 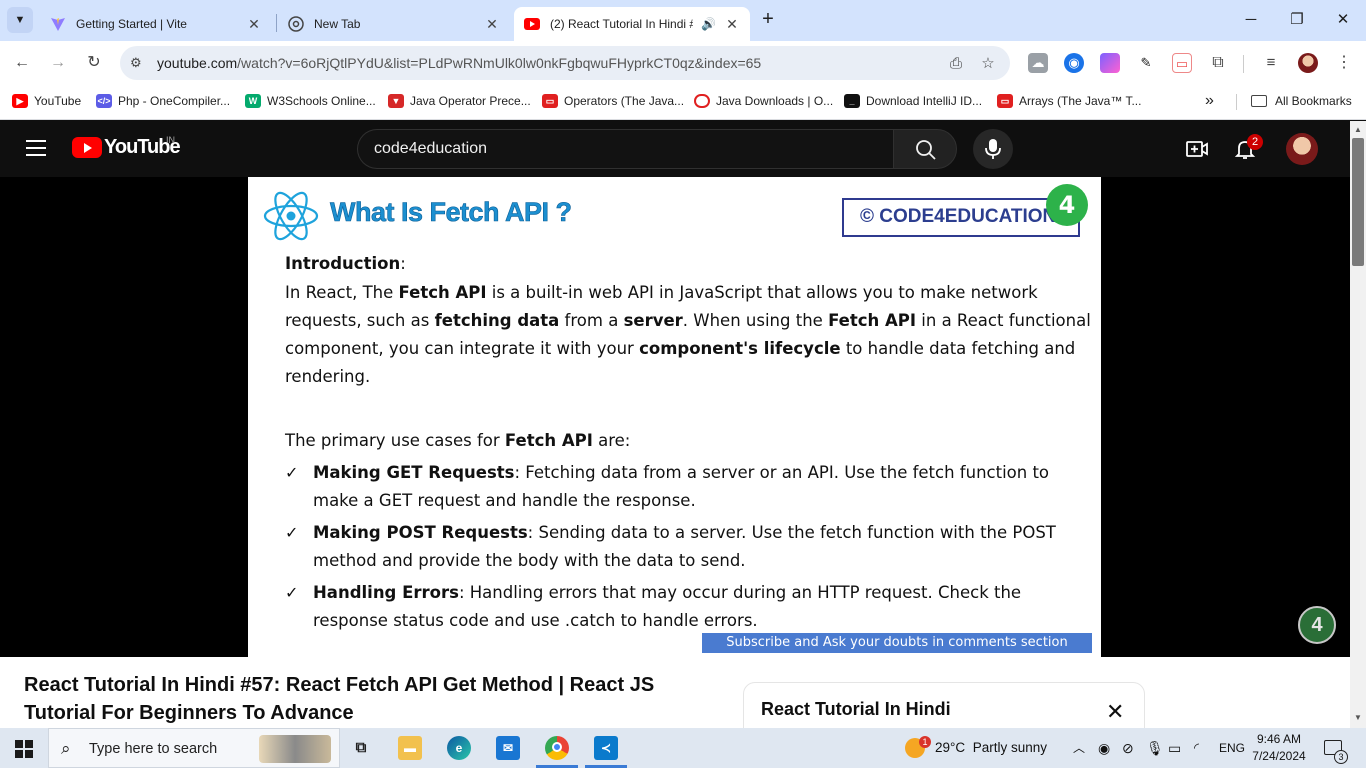 What do you see at coordinates (1279, 756) in the screenshot?
I see `clock-date: 7/24/2024` at bounding box center [1279, 756].